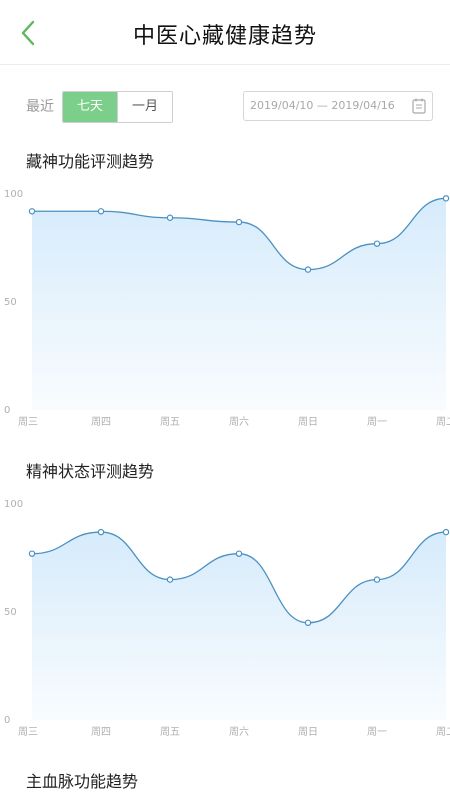 This screenshot has width=450, height=800. Describe the element at coordinates (144, 107) in the screenshot. I see `period-option-one-month: 一月` at that location.